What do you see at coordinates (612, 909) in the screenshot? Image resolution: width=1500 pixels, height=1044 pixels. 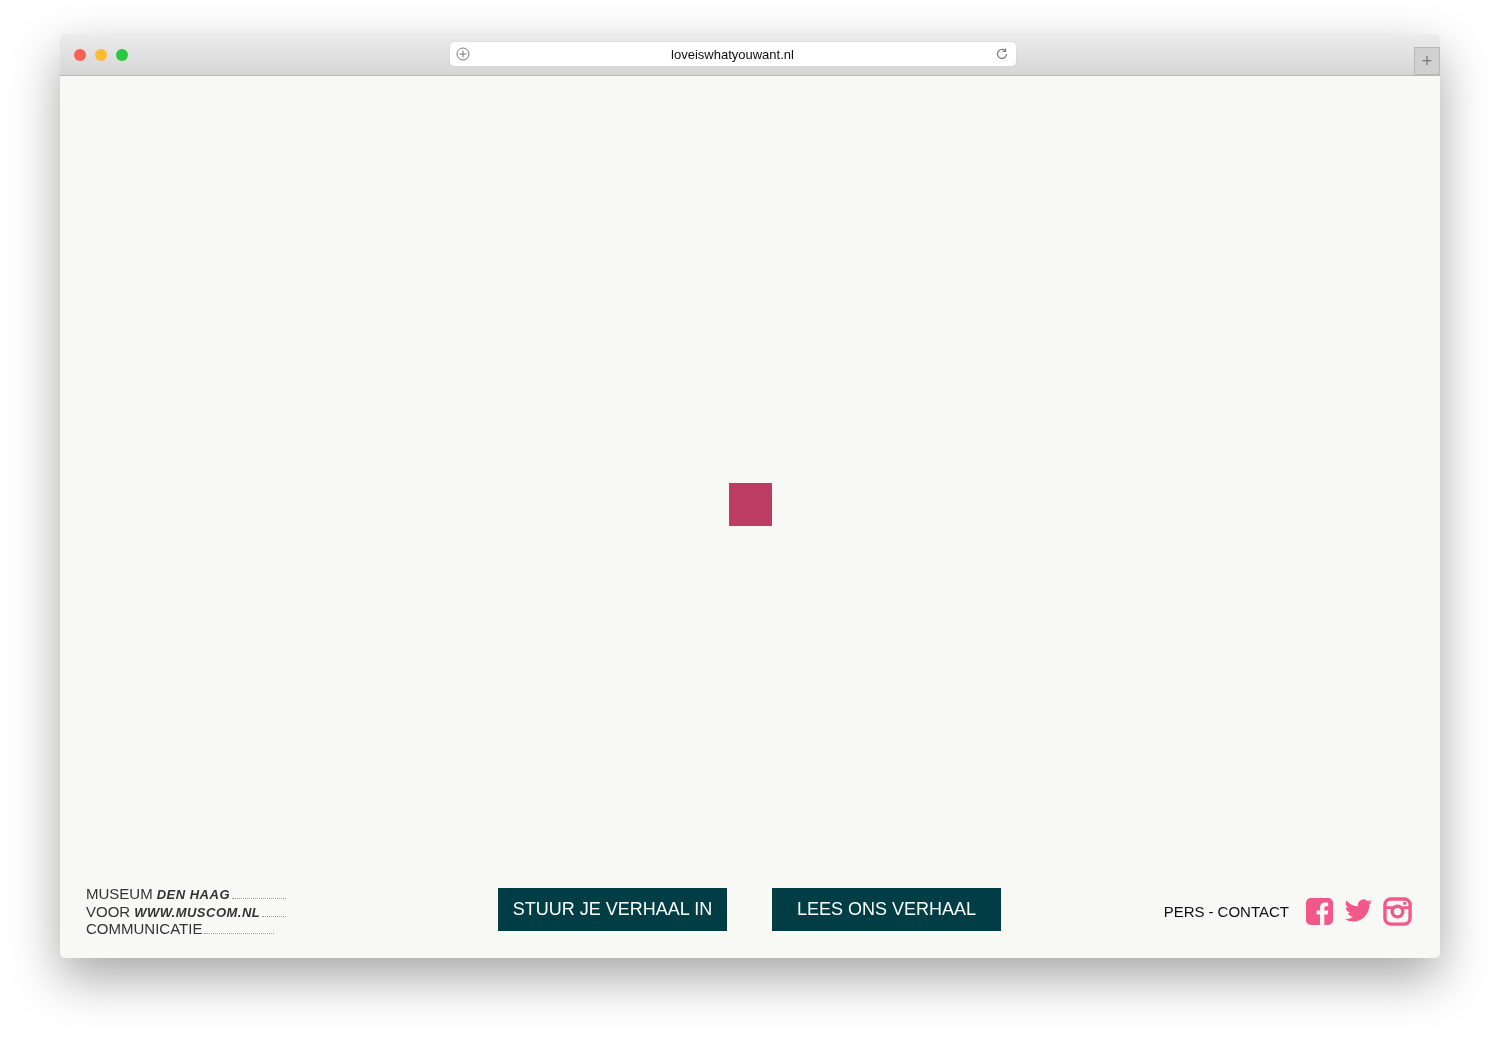 I see `story-button: STUUR JE VERHAAL IN` at bounding box center [612, 909].